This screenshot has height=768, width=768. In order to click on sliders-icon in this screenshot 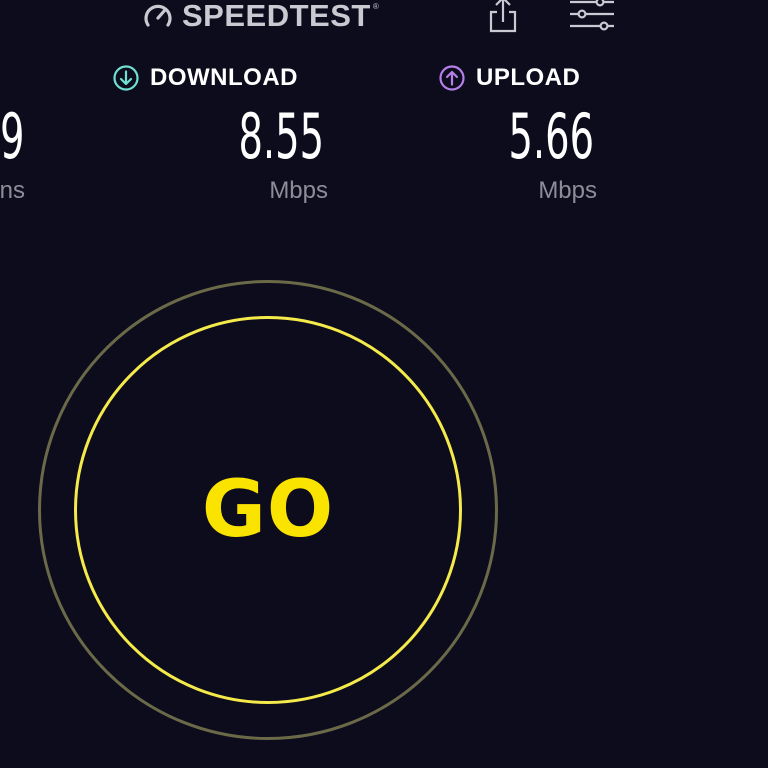, I will do `click(592, 15)`.